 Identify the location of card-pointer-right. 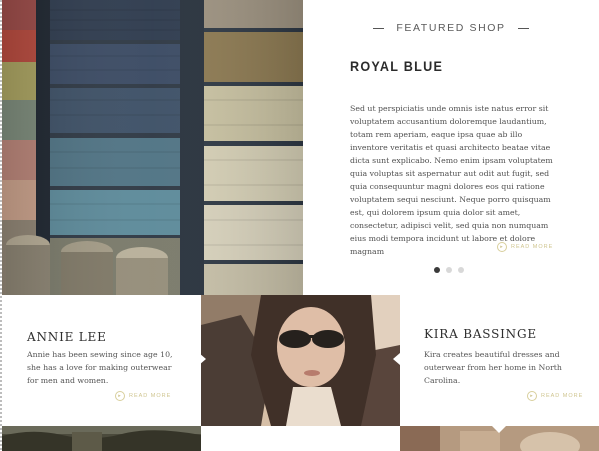
(202, 359).